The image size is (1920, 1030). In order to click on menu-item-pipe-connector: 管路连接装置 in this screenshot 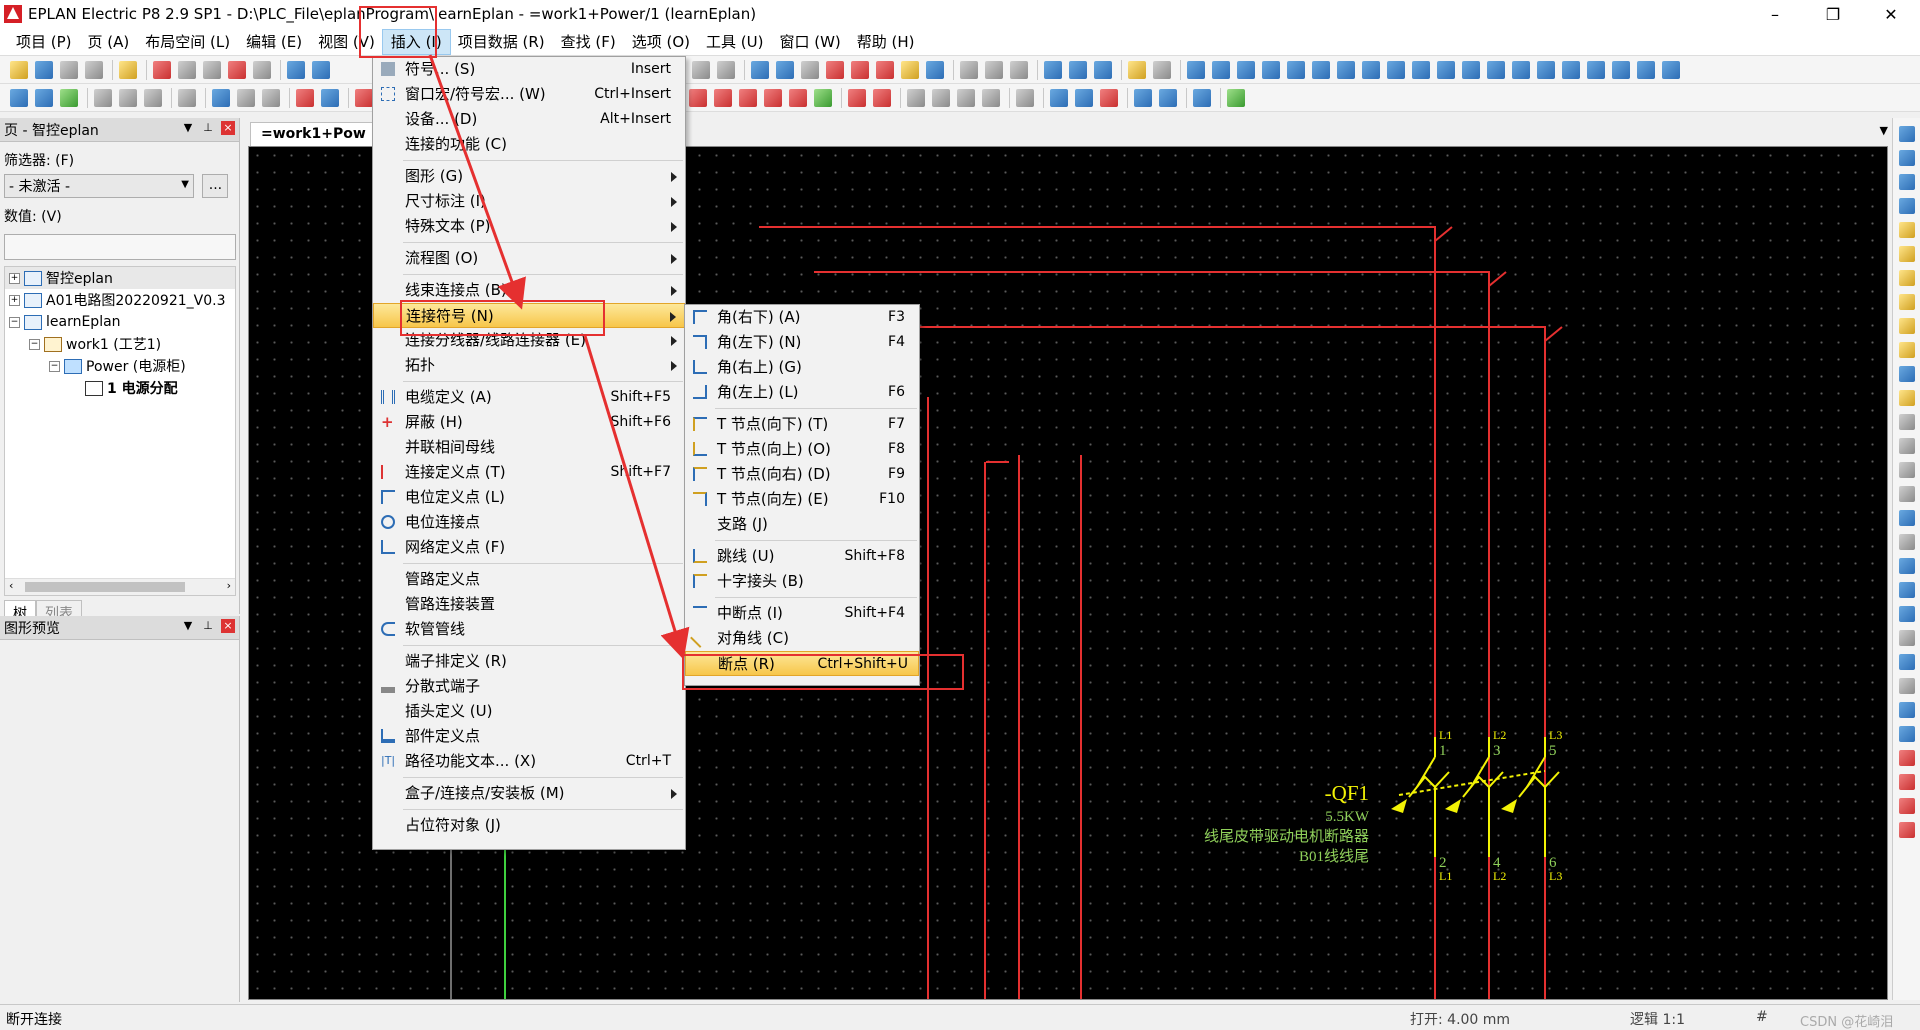, I will do `click(529, 604)`.